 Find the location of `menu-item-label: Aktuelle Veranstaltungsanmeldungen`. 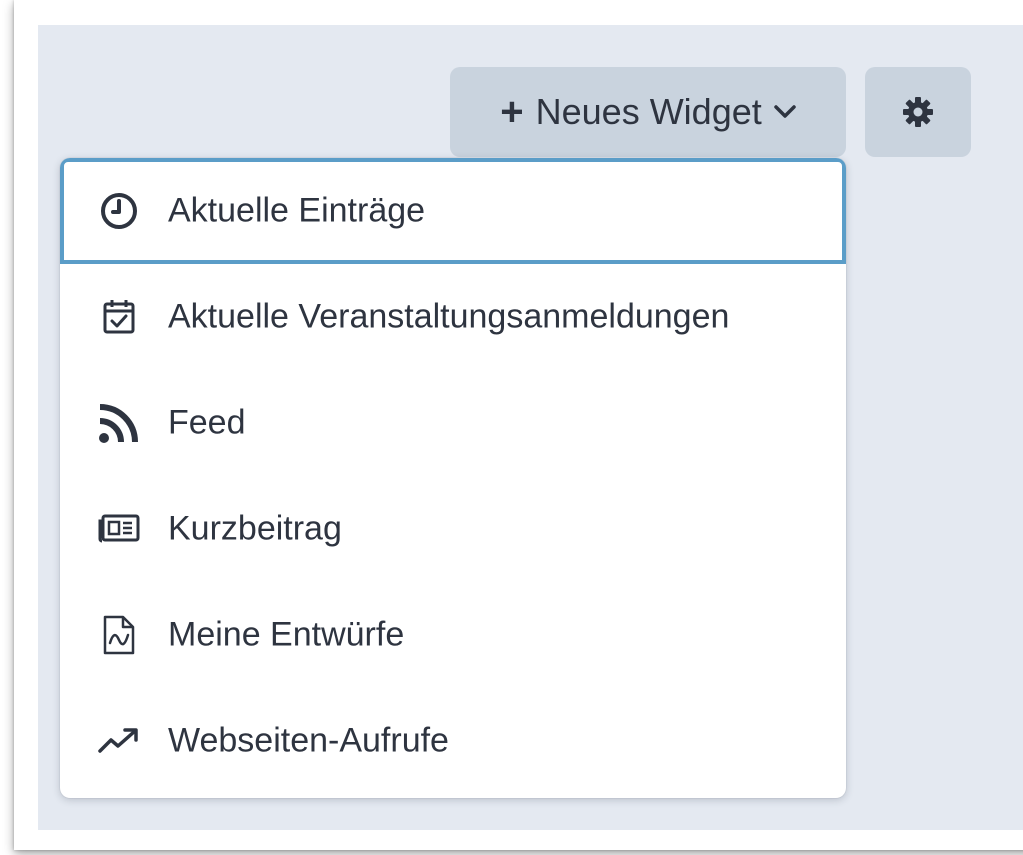

menu-item-label: Aktuelle Veranstaltungsanmeldungen is located at coordinates (449, 316).